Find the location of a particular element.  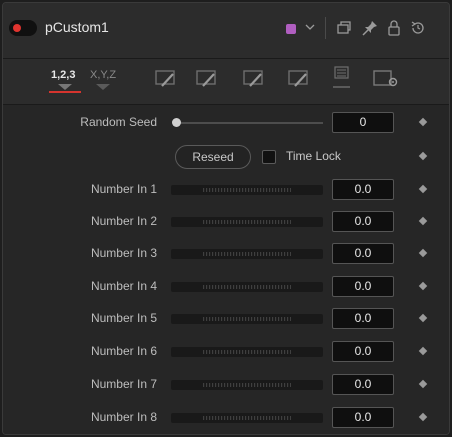

enable-dot-icon is located at coordinates (17, 28).